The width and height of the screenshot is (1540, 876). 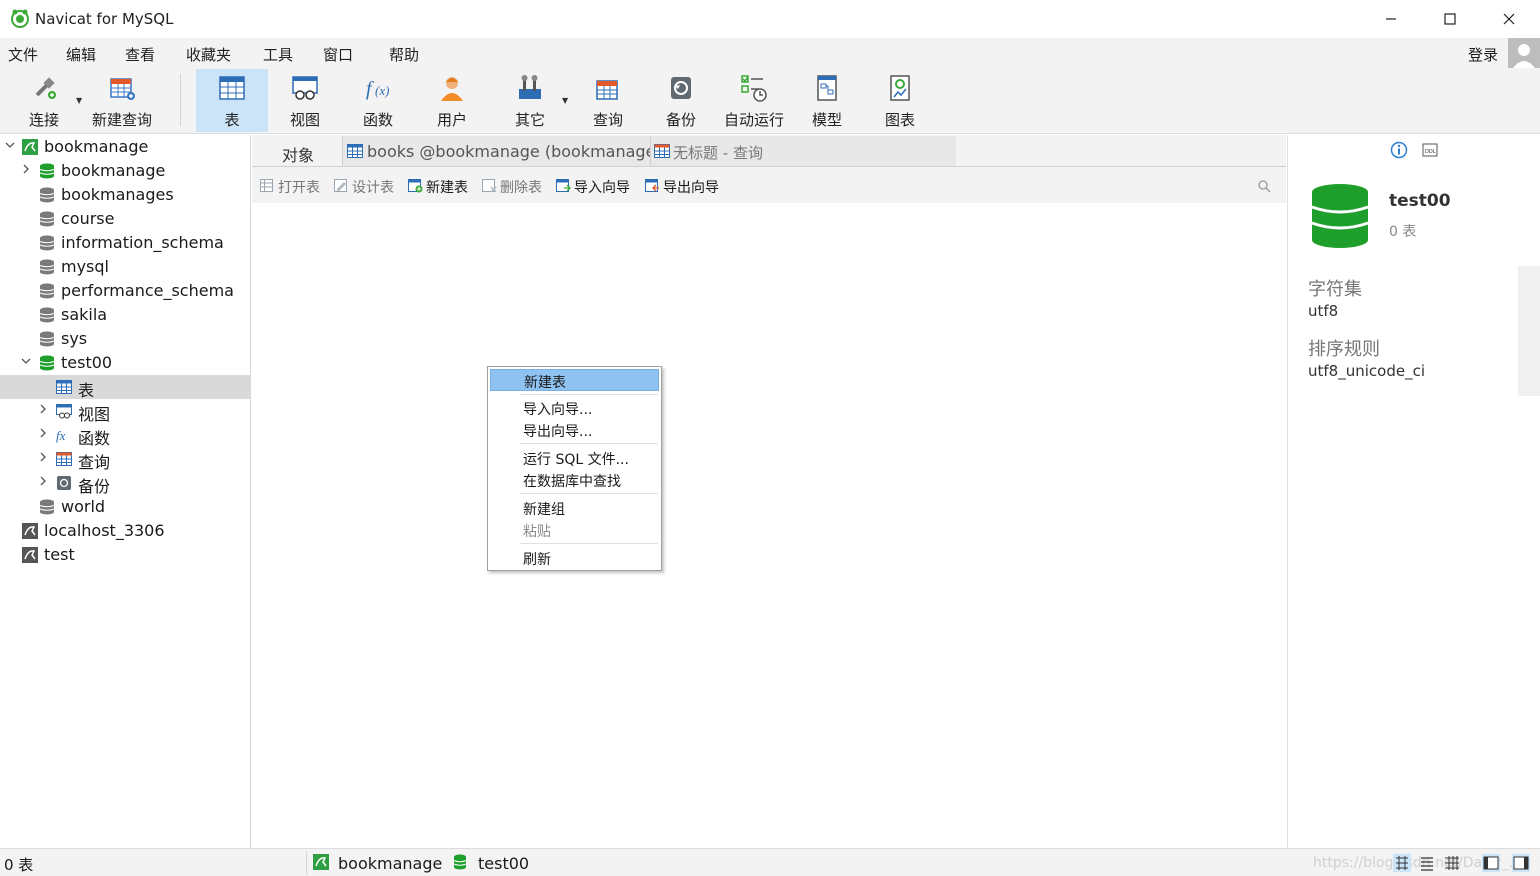 What do you see at coordinates (1529, 331) in the screenshot?
I see `info-panel-scrollbar` at bounding box center [1529, 331].